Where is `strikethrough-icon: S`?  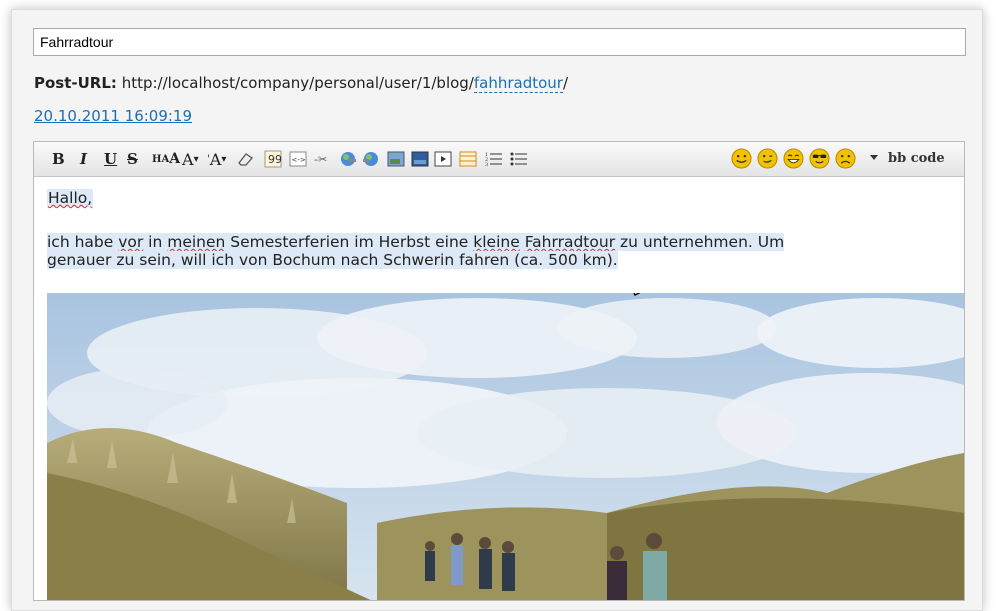 strikethrough-icon: S is located at coordinates (132, 159).